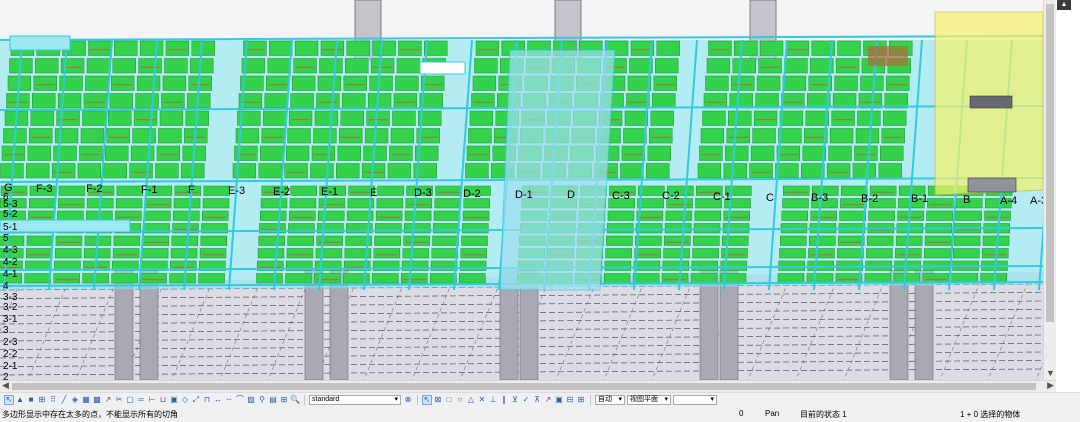 Image resolution: width=1080 pixels, height=422 pixels. I want to click on select-arrow-icon: ↖, so click(9, 399).